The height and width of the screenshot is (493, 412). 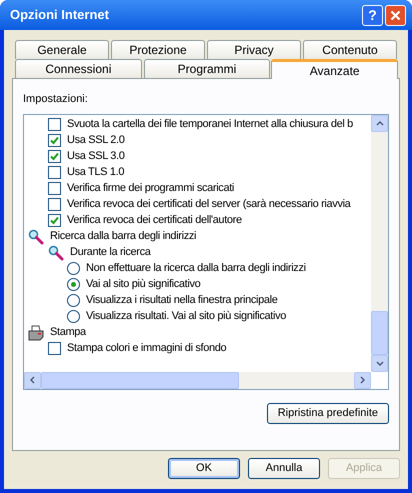 I want to click on tab: Programmi, so click(x=207, y=68).